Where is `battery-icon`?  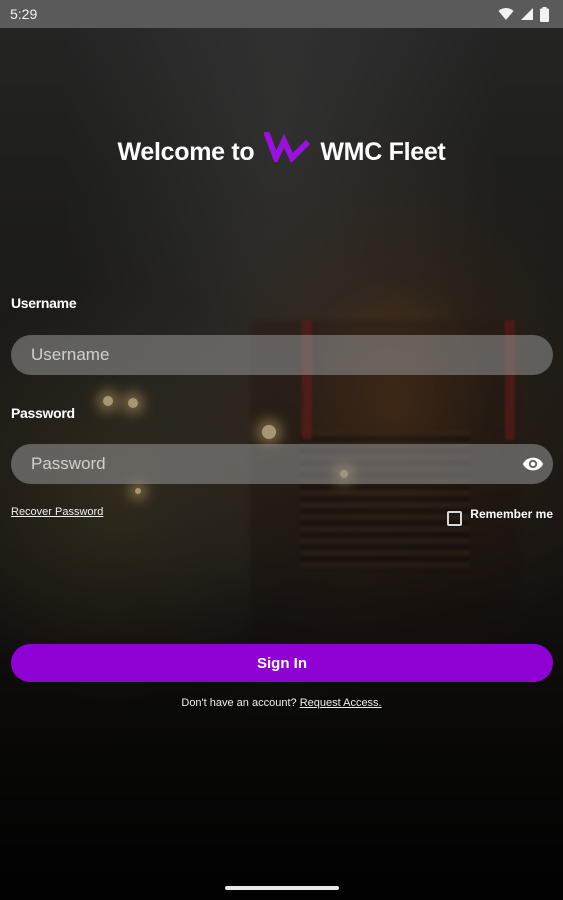
battery-icon is located at coordinates (544, 14).